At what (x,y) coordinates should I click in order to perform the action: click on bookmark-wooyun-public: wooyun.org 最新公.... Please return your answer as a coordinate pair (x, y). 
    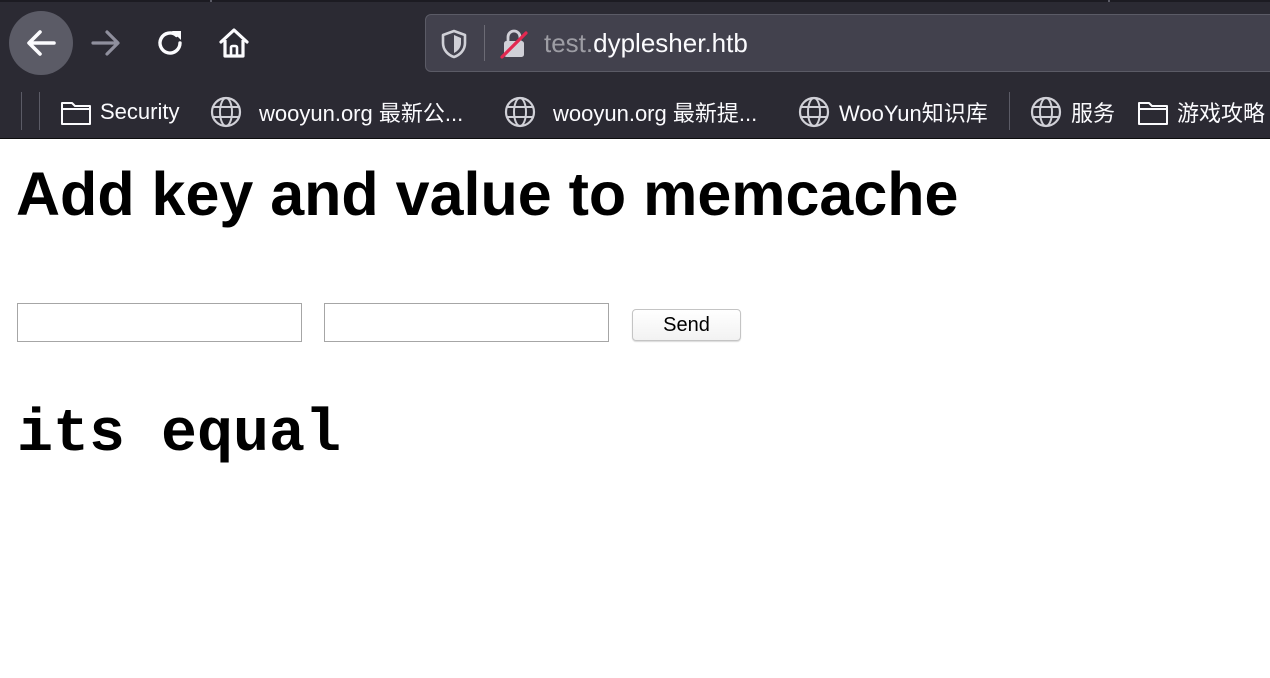
    Looking at the image, I should click on (336, 112).